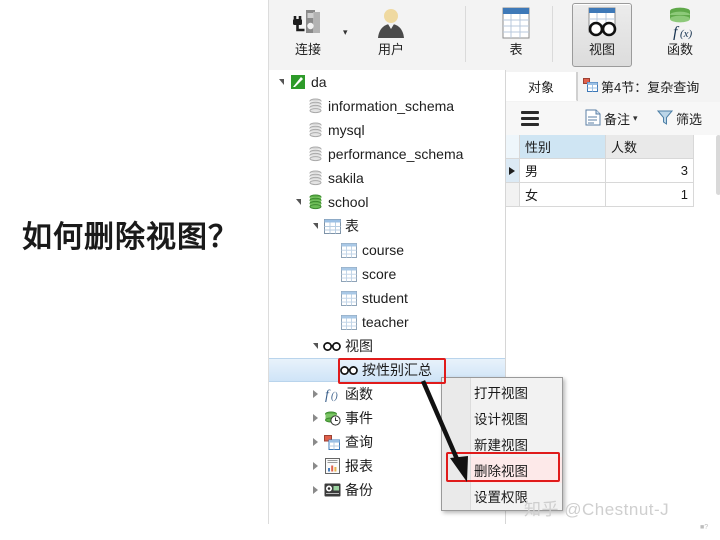 Image resolution: width=720 pixels, height=540 pixels. I want to click on vertical-scrollbar, so click(718, 165).